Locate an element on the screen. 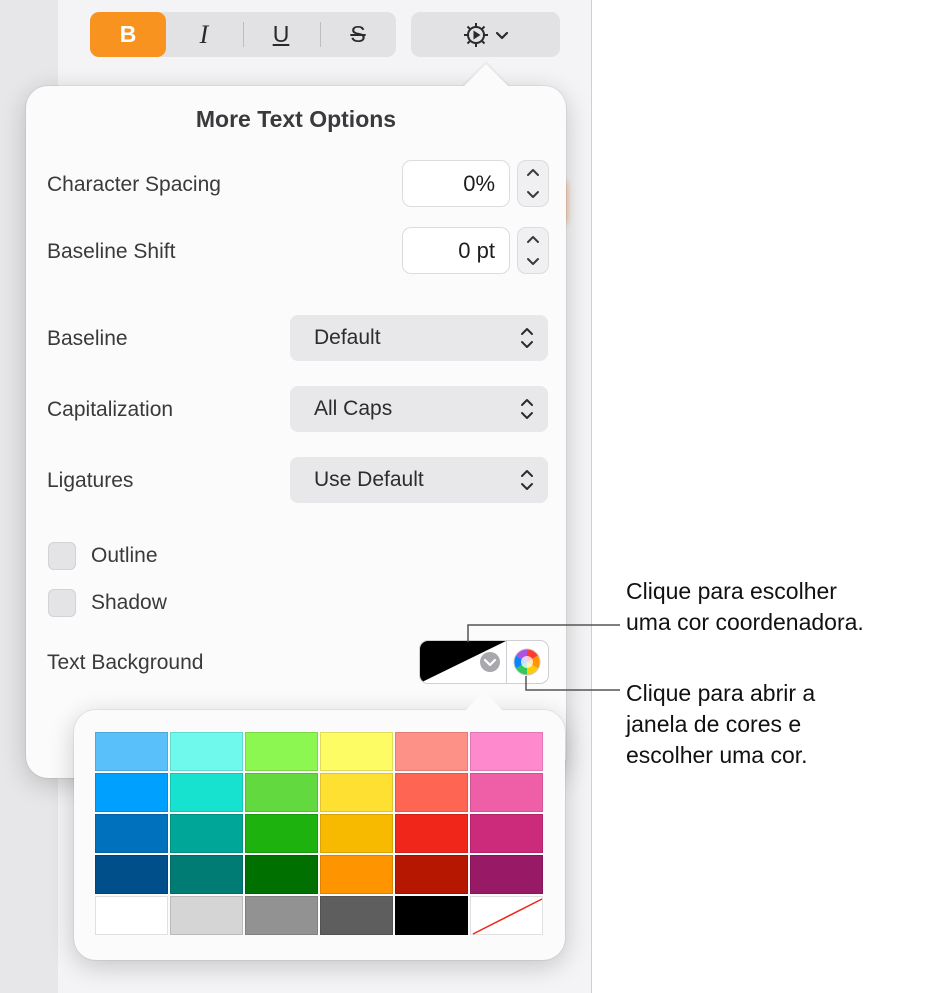 This screenshot has width=943, height=993. ligatures-select: Use Default is located at coordinates (419, 480).